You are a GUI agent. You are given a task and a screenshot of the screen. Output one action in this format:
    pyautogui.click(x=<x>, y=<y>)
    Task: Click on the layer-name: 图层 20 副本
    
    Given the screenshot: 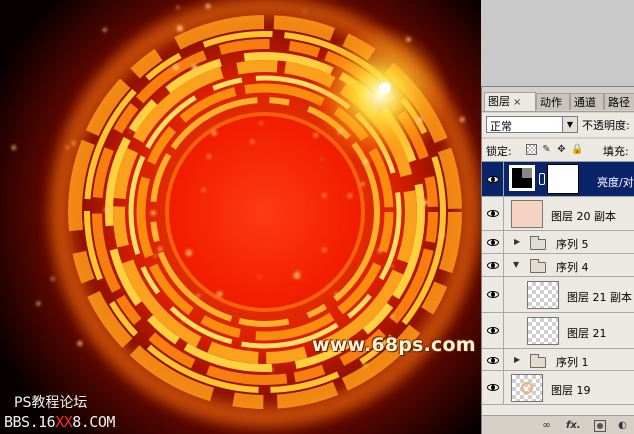 What is the action you would take?
    pyautogui.click(x=583, y=216)
    